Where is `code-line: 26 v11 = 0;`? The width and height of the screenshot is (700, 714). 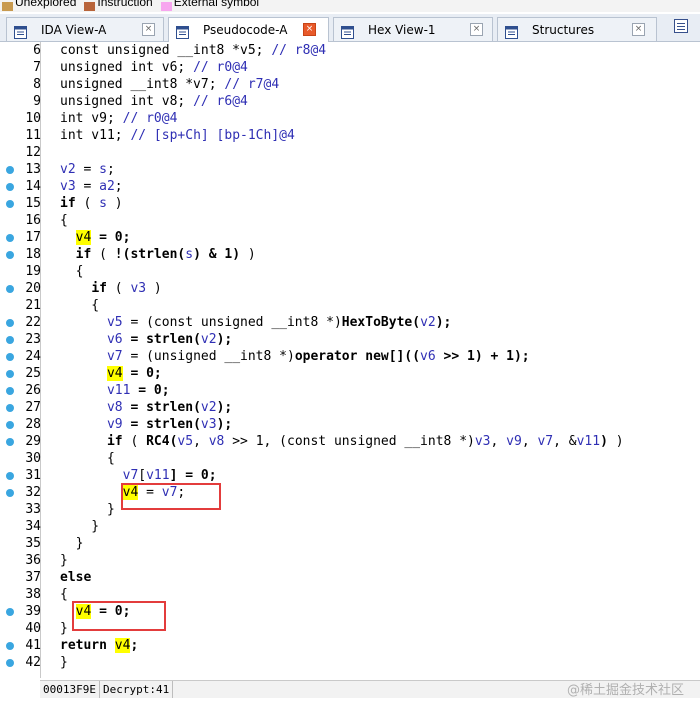 code-line: 26 v11 = 0; is located at coordinates (350, 390).